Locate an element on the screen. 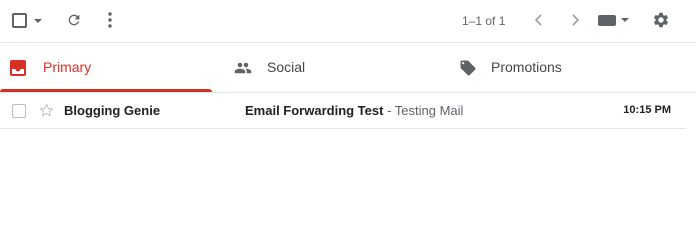 Image resolution: width=696 pixels, height=247 pixels. star-outline-icon is located at coordinates (46, 110).